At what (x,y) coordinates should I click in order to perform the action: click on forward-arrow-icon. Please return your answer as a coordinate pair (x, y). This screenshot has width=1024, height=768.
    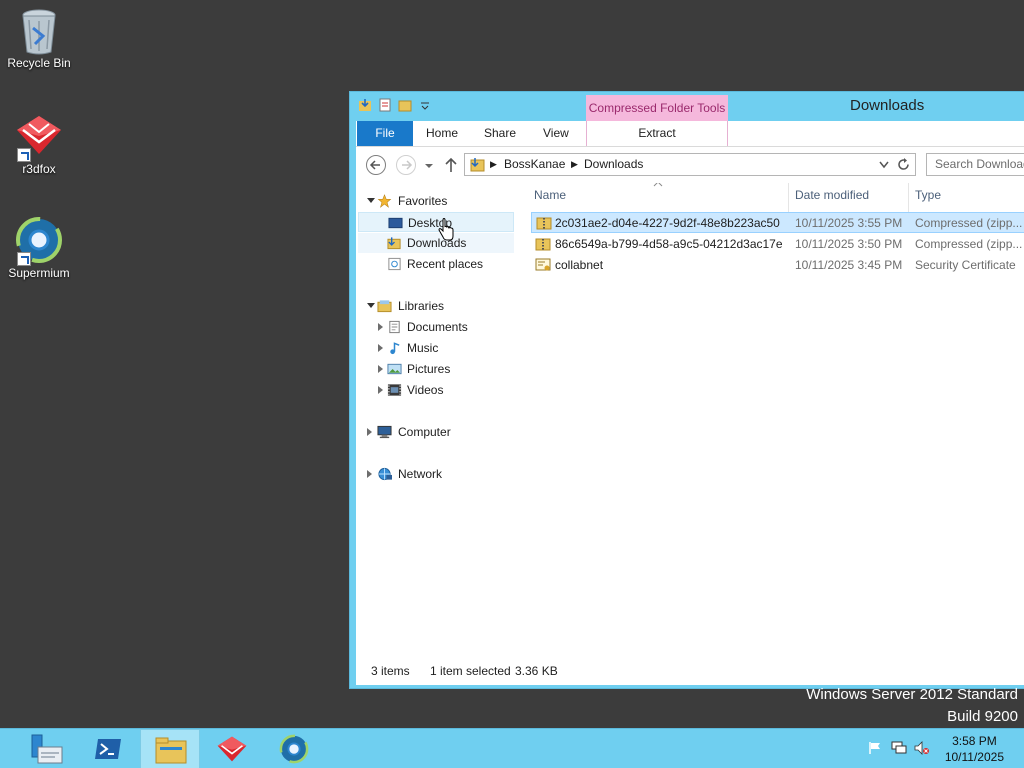
    Looking at the image, I should click on (407, 165).